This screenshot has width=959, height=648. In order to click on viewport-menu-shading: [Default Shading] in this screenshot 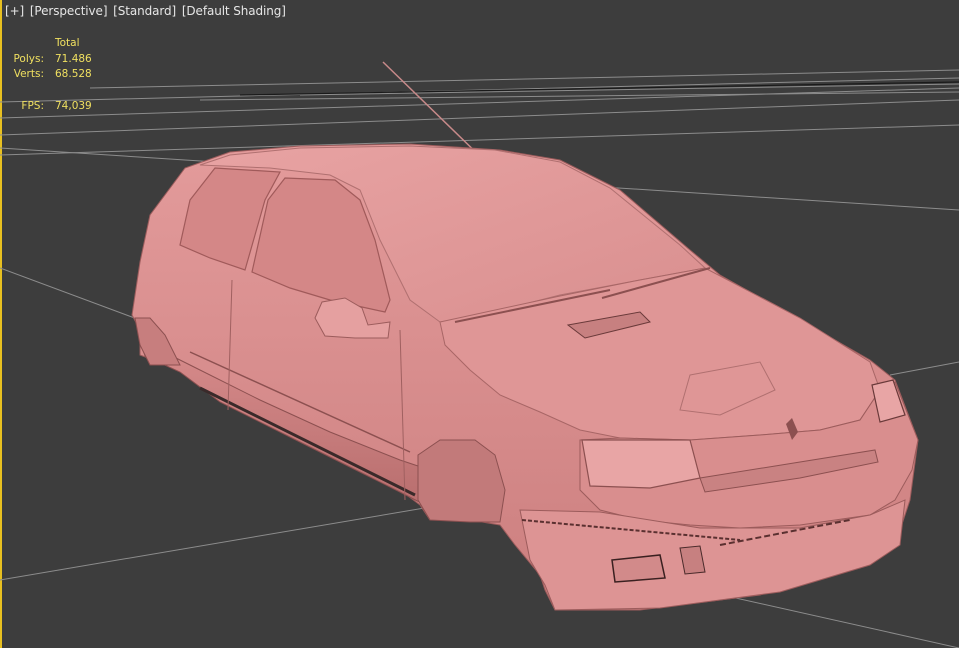, I will do `click(234, 11)`.